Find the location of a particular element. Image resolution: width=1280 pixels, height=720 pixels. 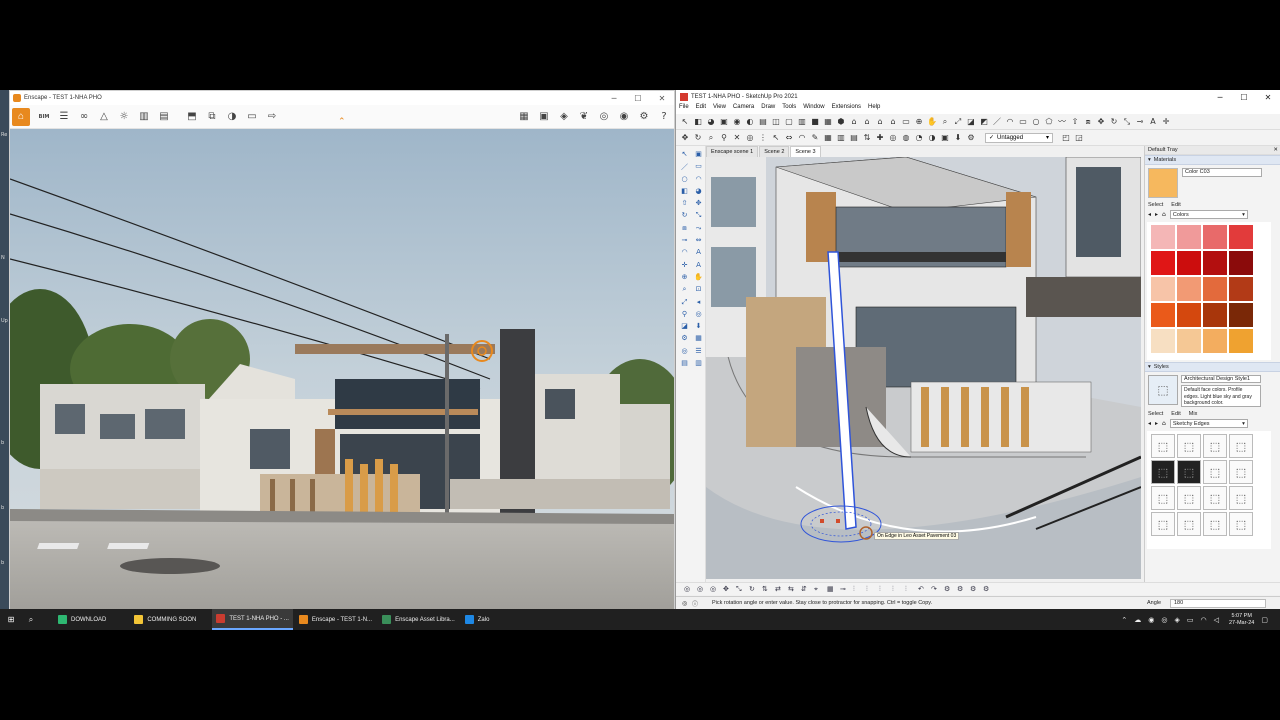

text-icon: A is located at coordinates (1153, 122).